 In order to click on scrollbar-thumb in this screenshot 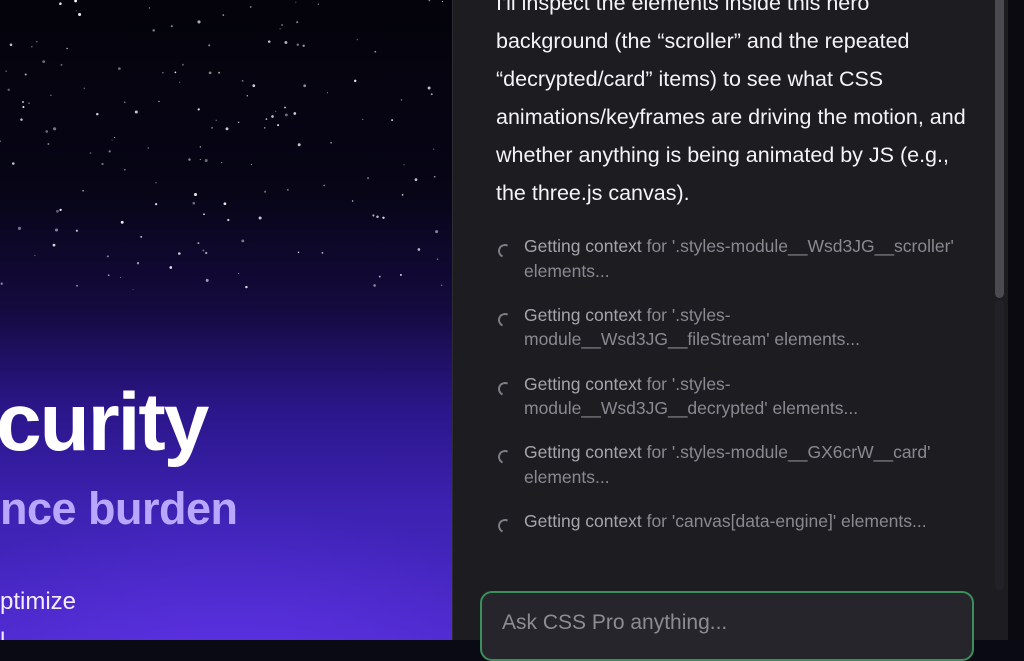, I will do `click(999, 149)`.